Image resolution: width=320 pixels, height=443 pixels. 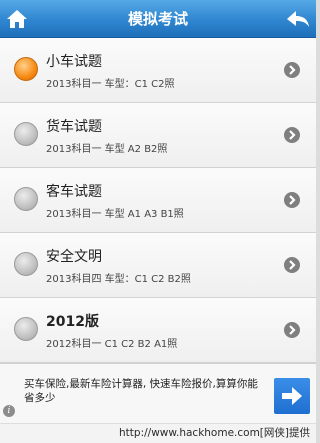 What do you see at coordinates (158, 330) in the screenshot?
I see `exam-item-2012: 2012版 2012科目一 C1 C2 B2 A1照` at bounding box center [158, 330].